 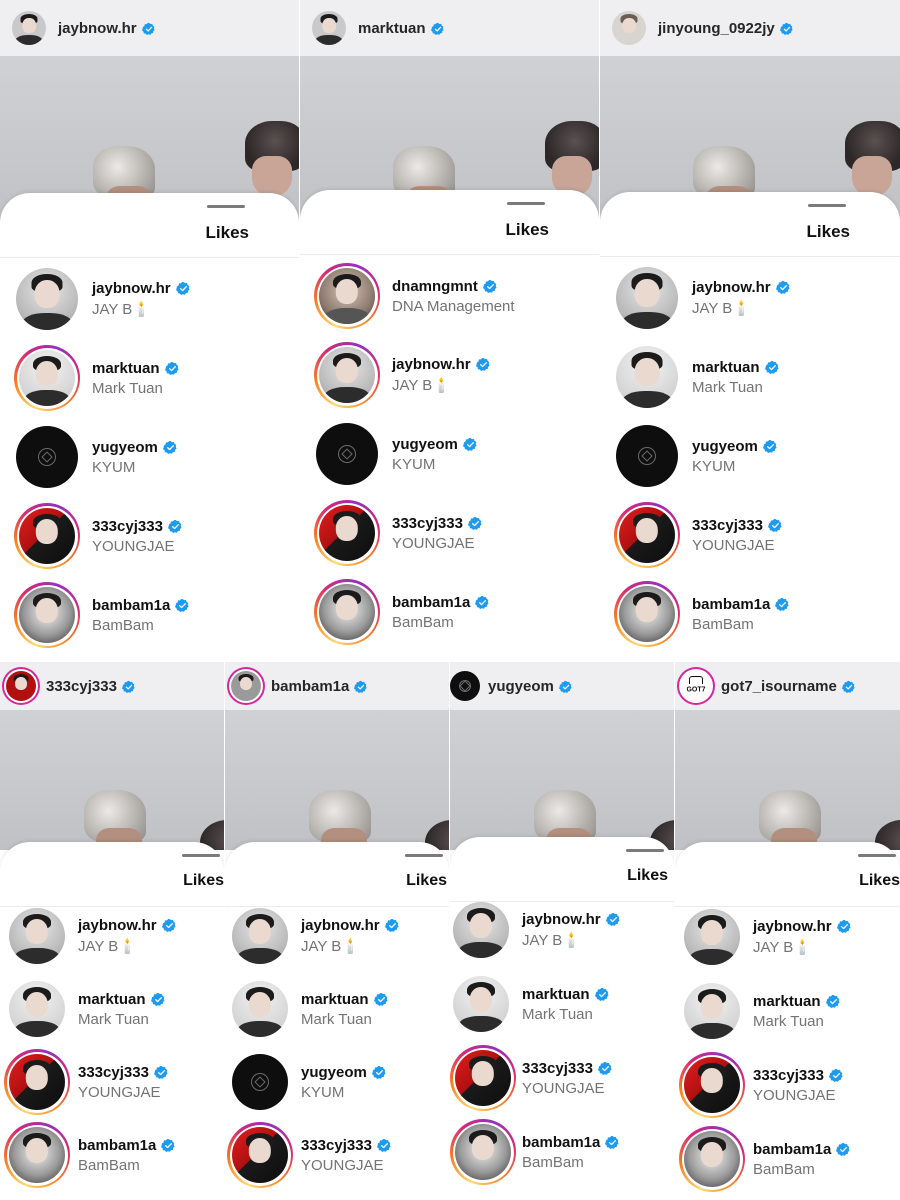 What do you see at coordinates (127, 388) in the screenshot?
I see `row-display-name: Mark Tuan` at bounding box center [127, 388].